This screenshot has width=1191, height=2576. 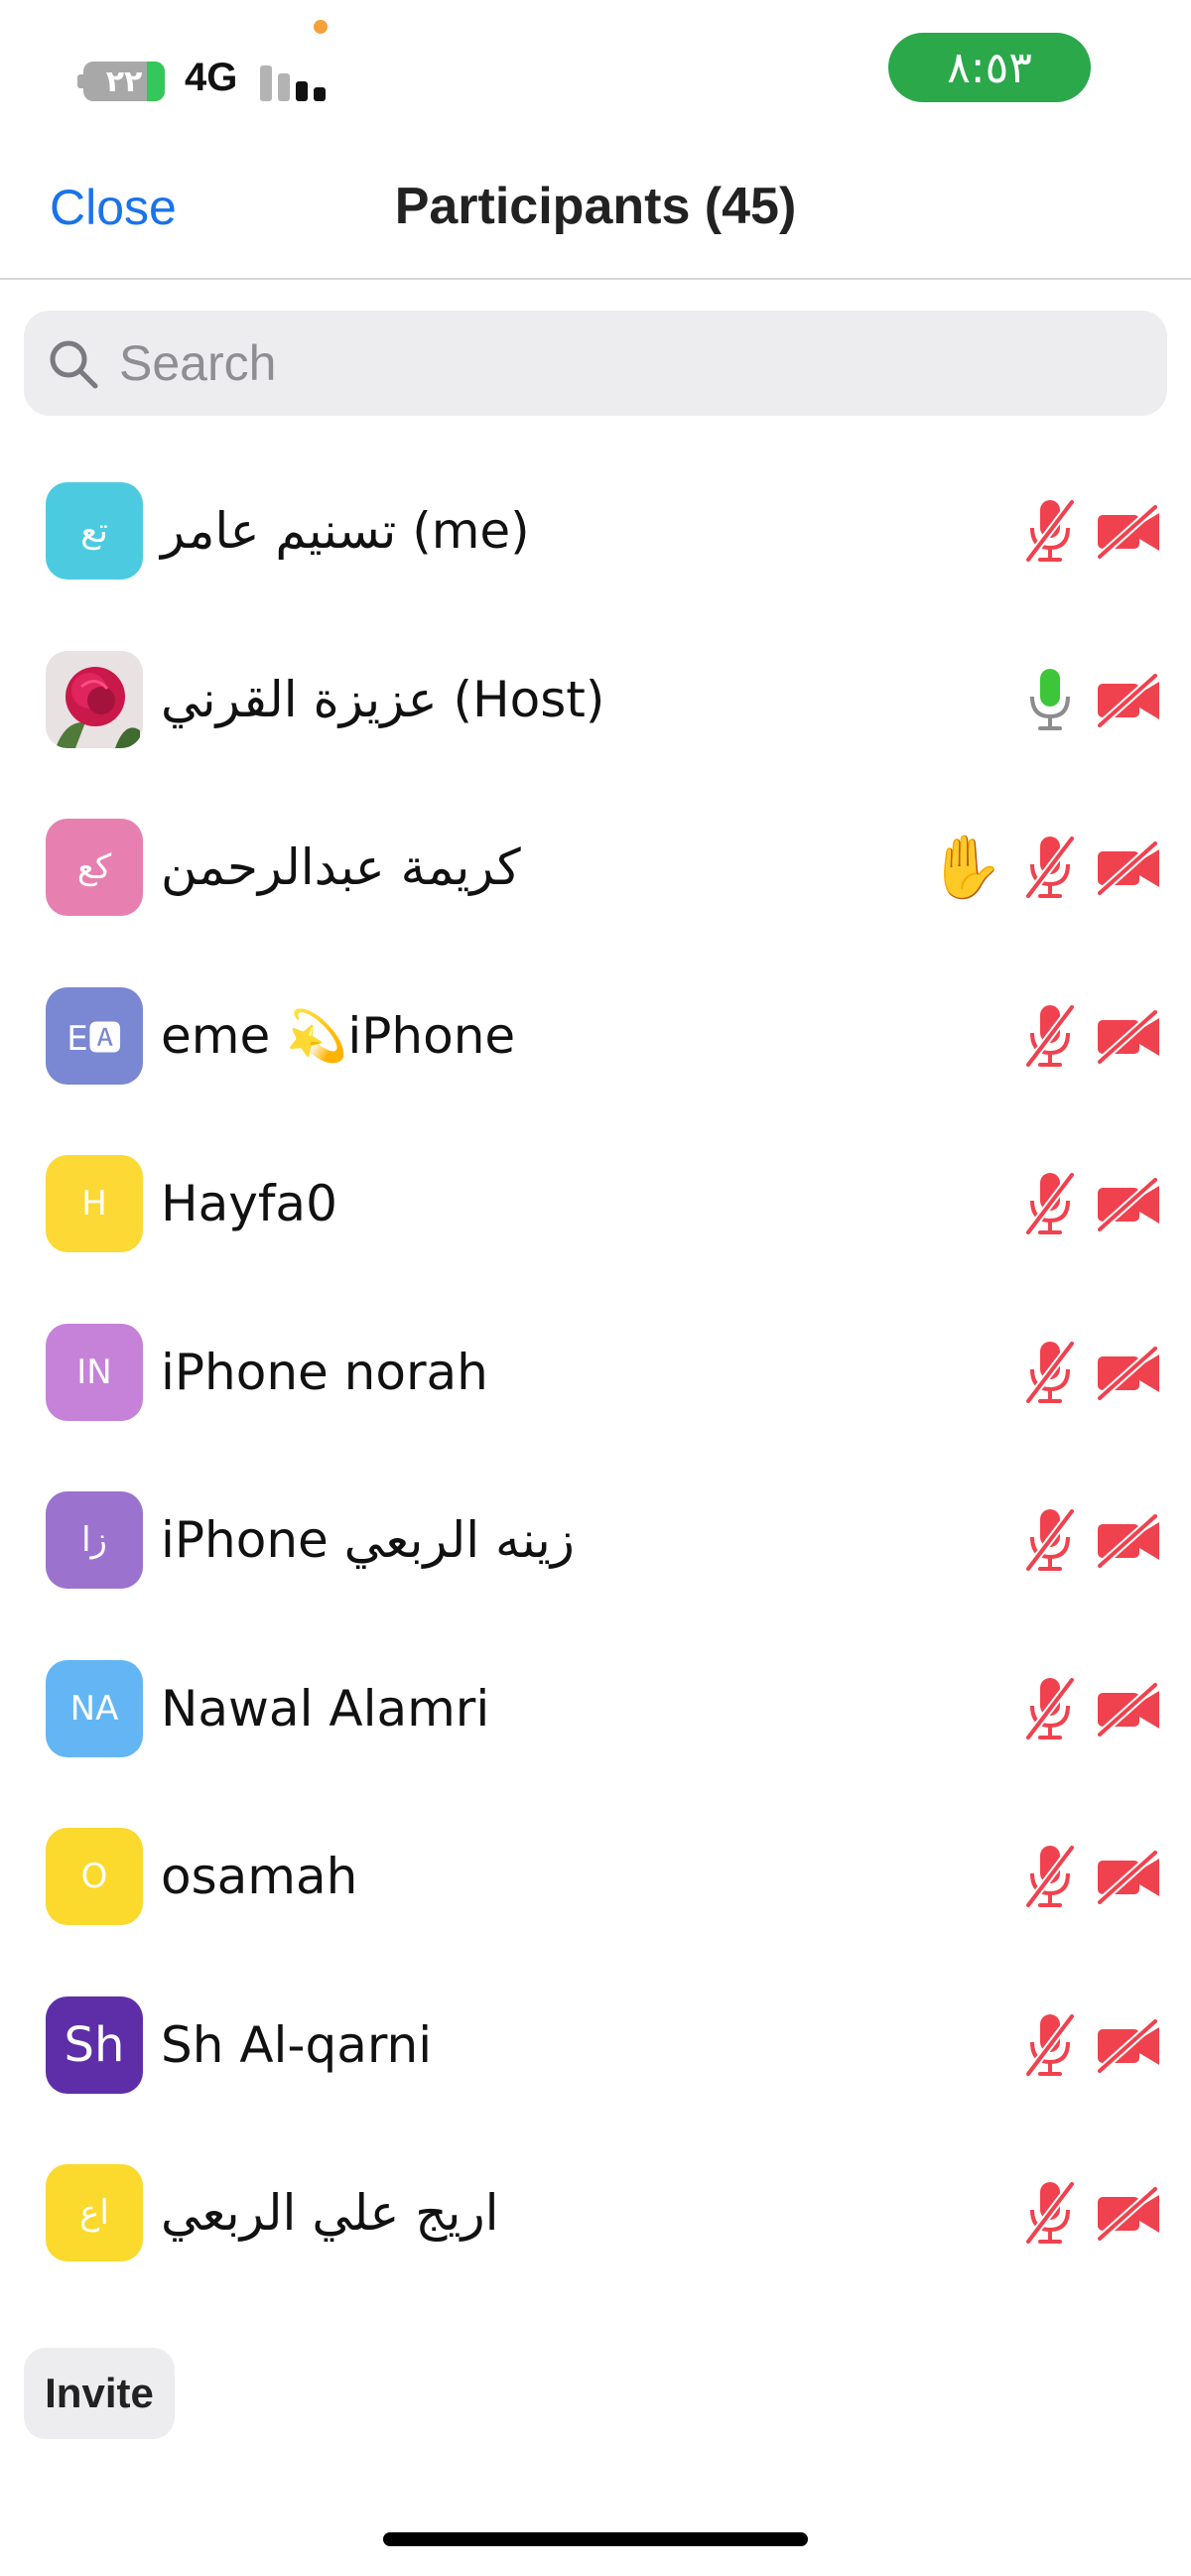 I want to click on avatar: اع, so click(x=94, y=2213).